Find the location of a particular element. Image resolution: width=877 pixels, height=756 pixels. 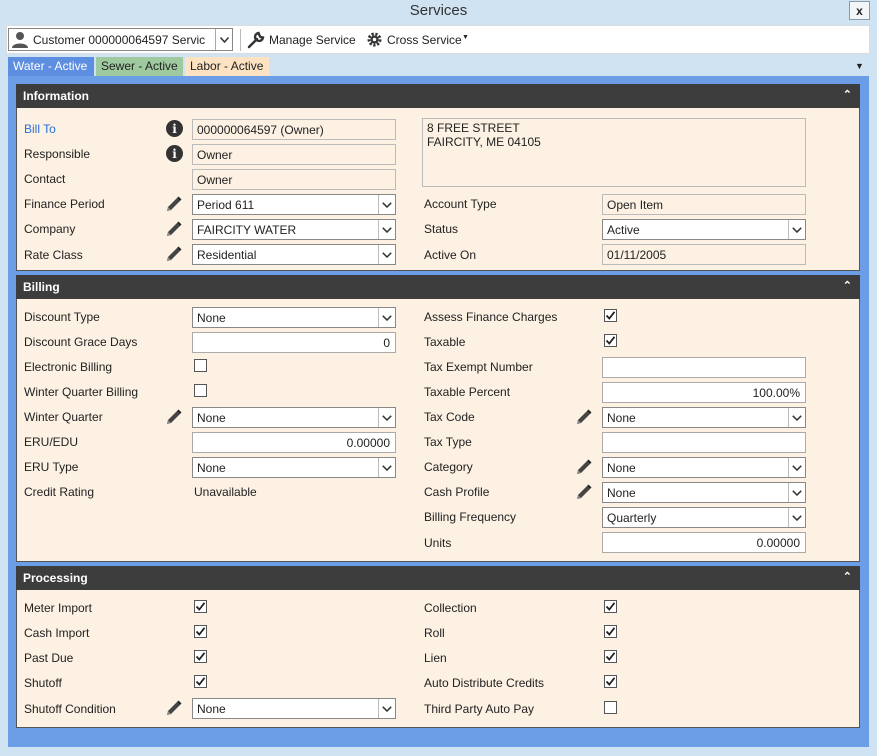

cash-import-label: Cash Import is located at coordinates (57, 633).